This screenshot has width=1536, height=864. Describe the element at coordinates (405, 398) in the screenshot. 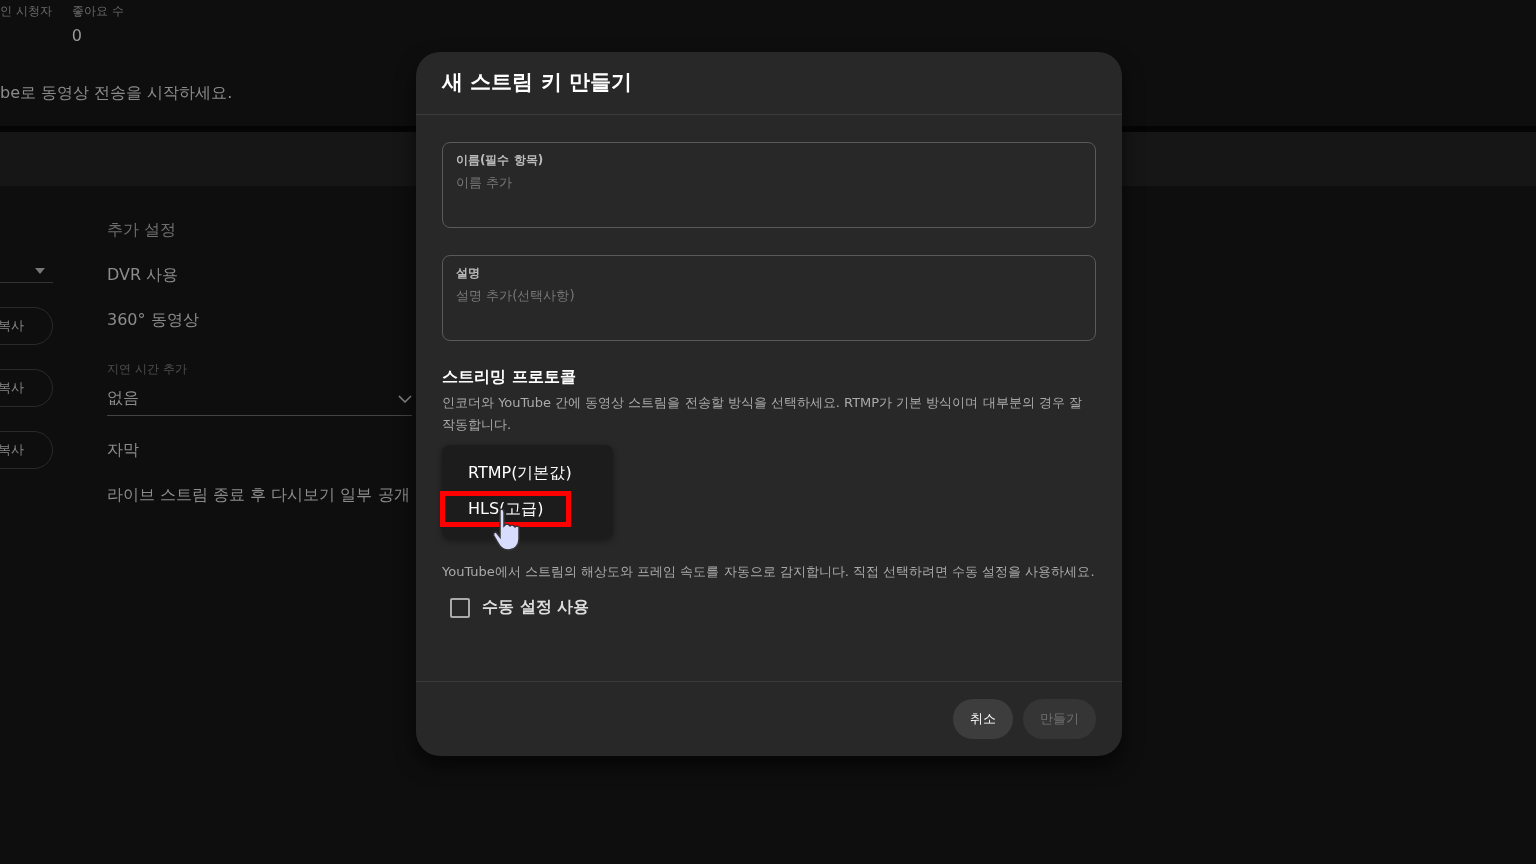

I see `chevron-down-icon` at that location.